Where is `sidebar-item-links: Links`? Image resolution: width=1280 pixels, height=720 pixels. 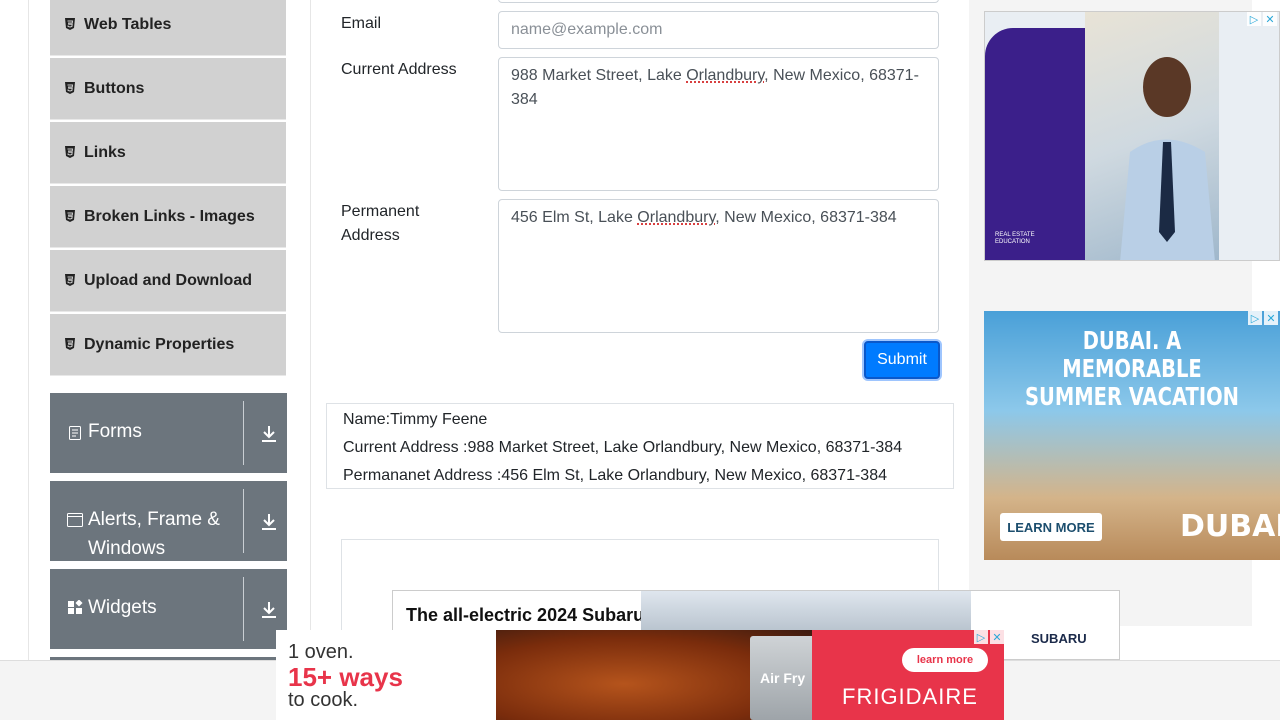
sidebar-item-links: Links is located at coordinates (168, 153).